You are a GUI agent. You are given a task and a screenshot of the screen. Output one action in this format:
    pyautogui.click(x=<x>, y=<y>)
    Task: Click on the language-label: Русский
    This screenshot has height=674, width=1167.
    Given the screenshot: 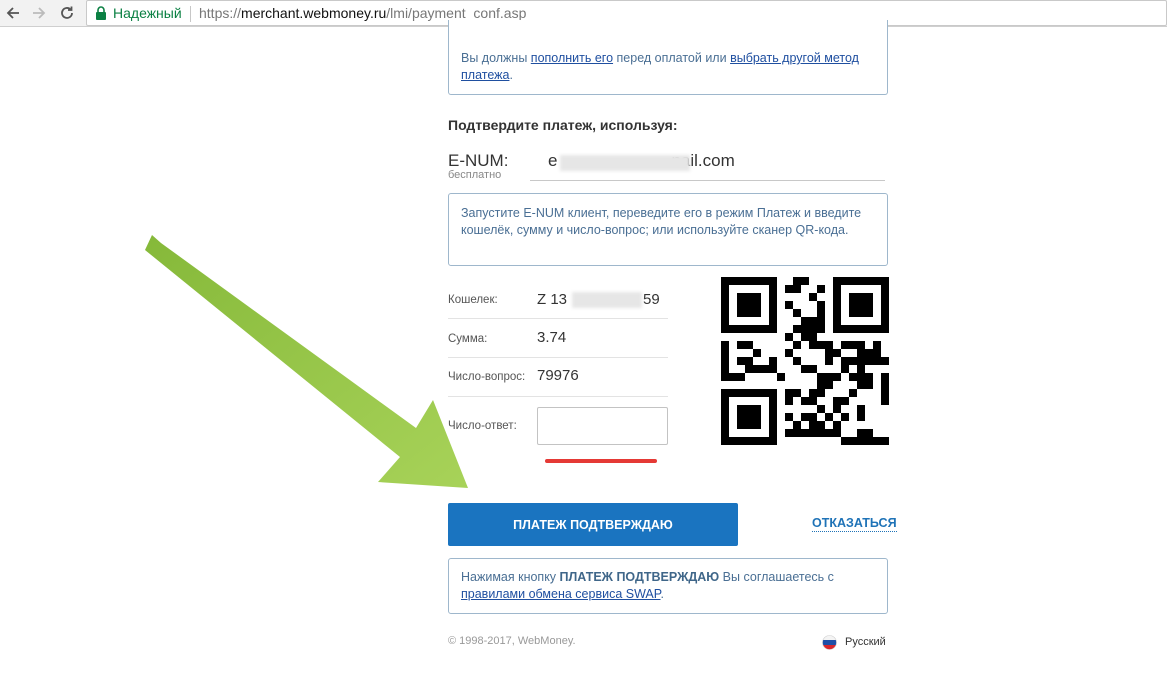 What is the action you would take?
    pyautogui.click(x=865, y=642)
    